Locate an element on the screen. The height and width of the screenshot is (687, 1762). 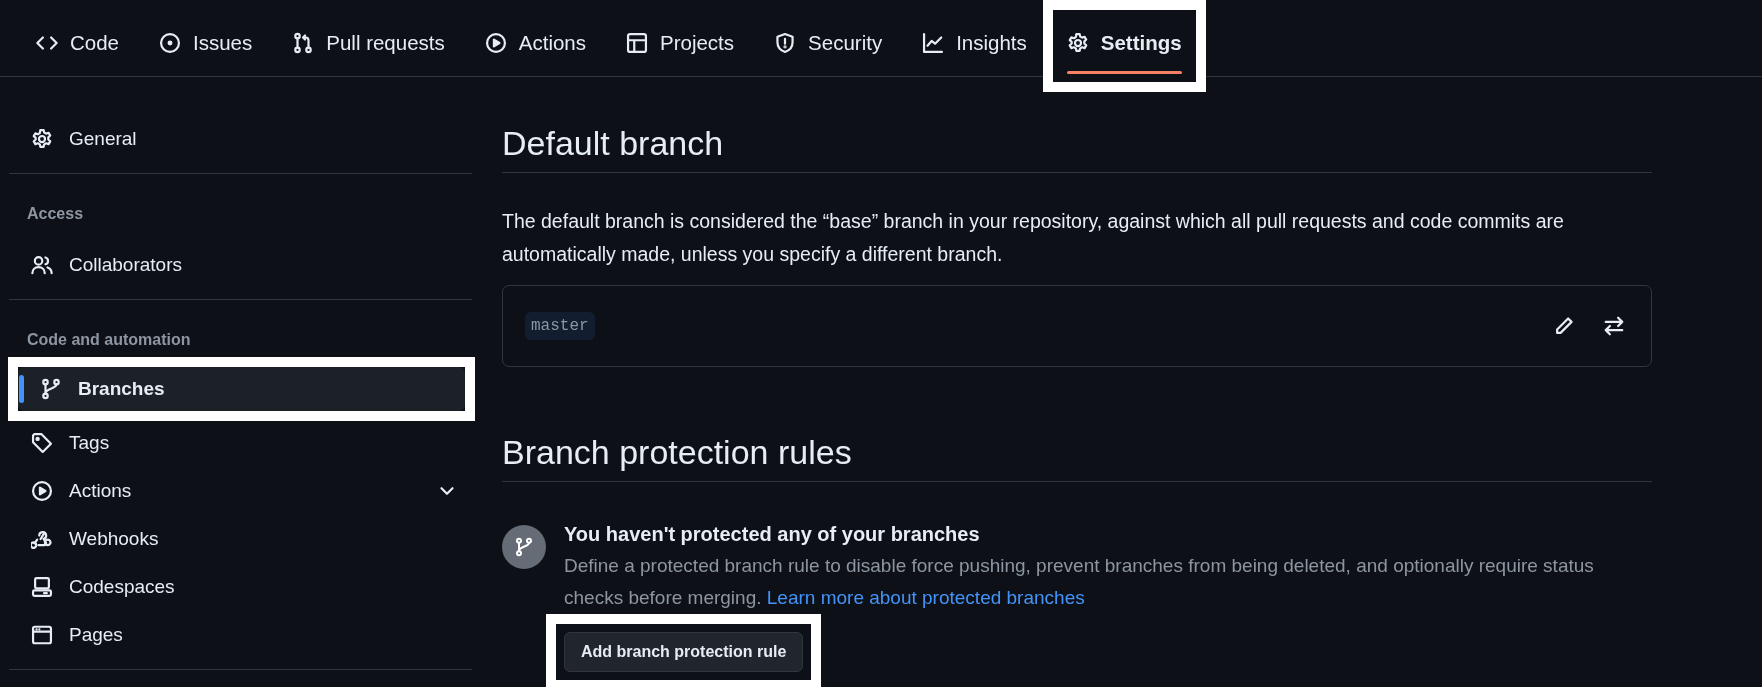
pencil-icon is located at coordinates (1564, 326).